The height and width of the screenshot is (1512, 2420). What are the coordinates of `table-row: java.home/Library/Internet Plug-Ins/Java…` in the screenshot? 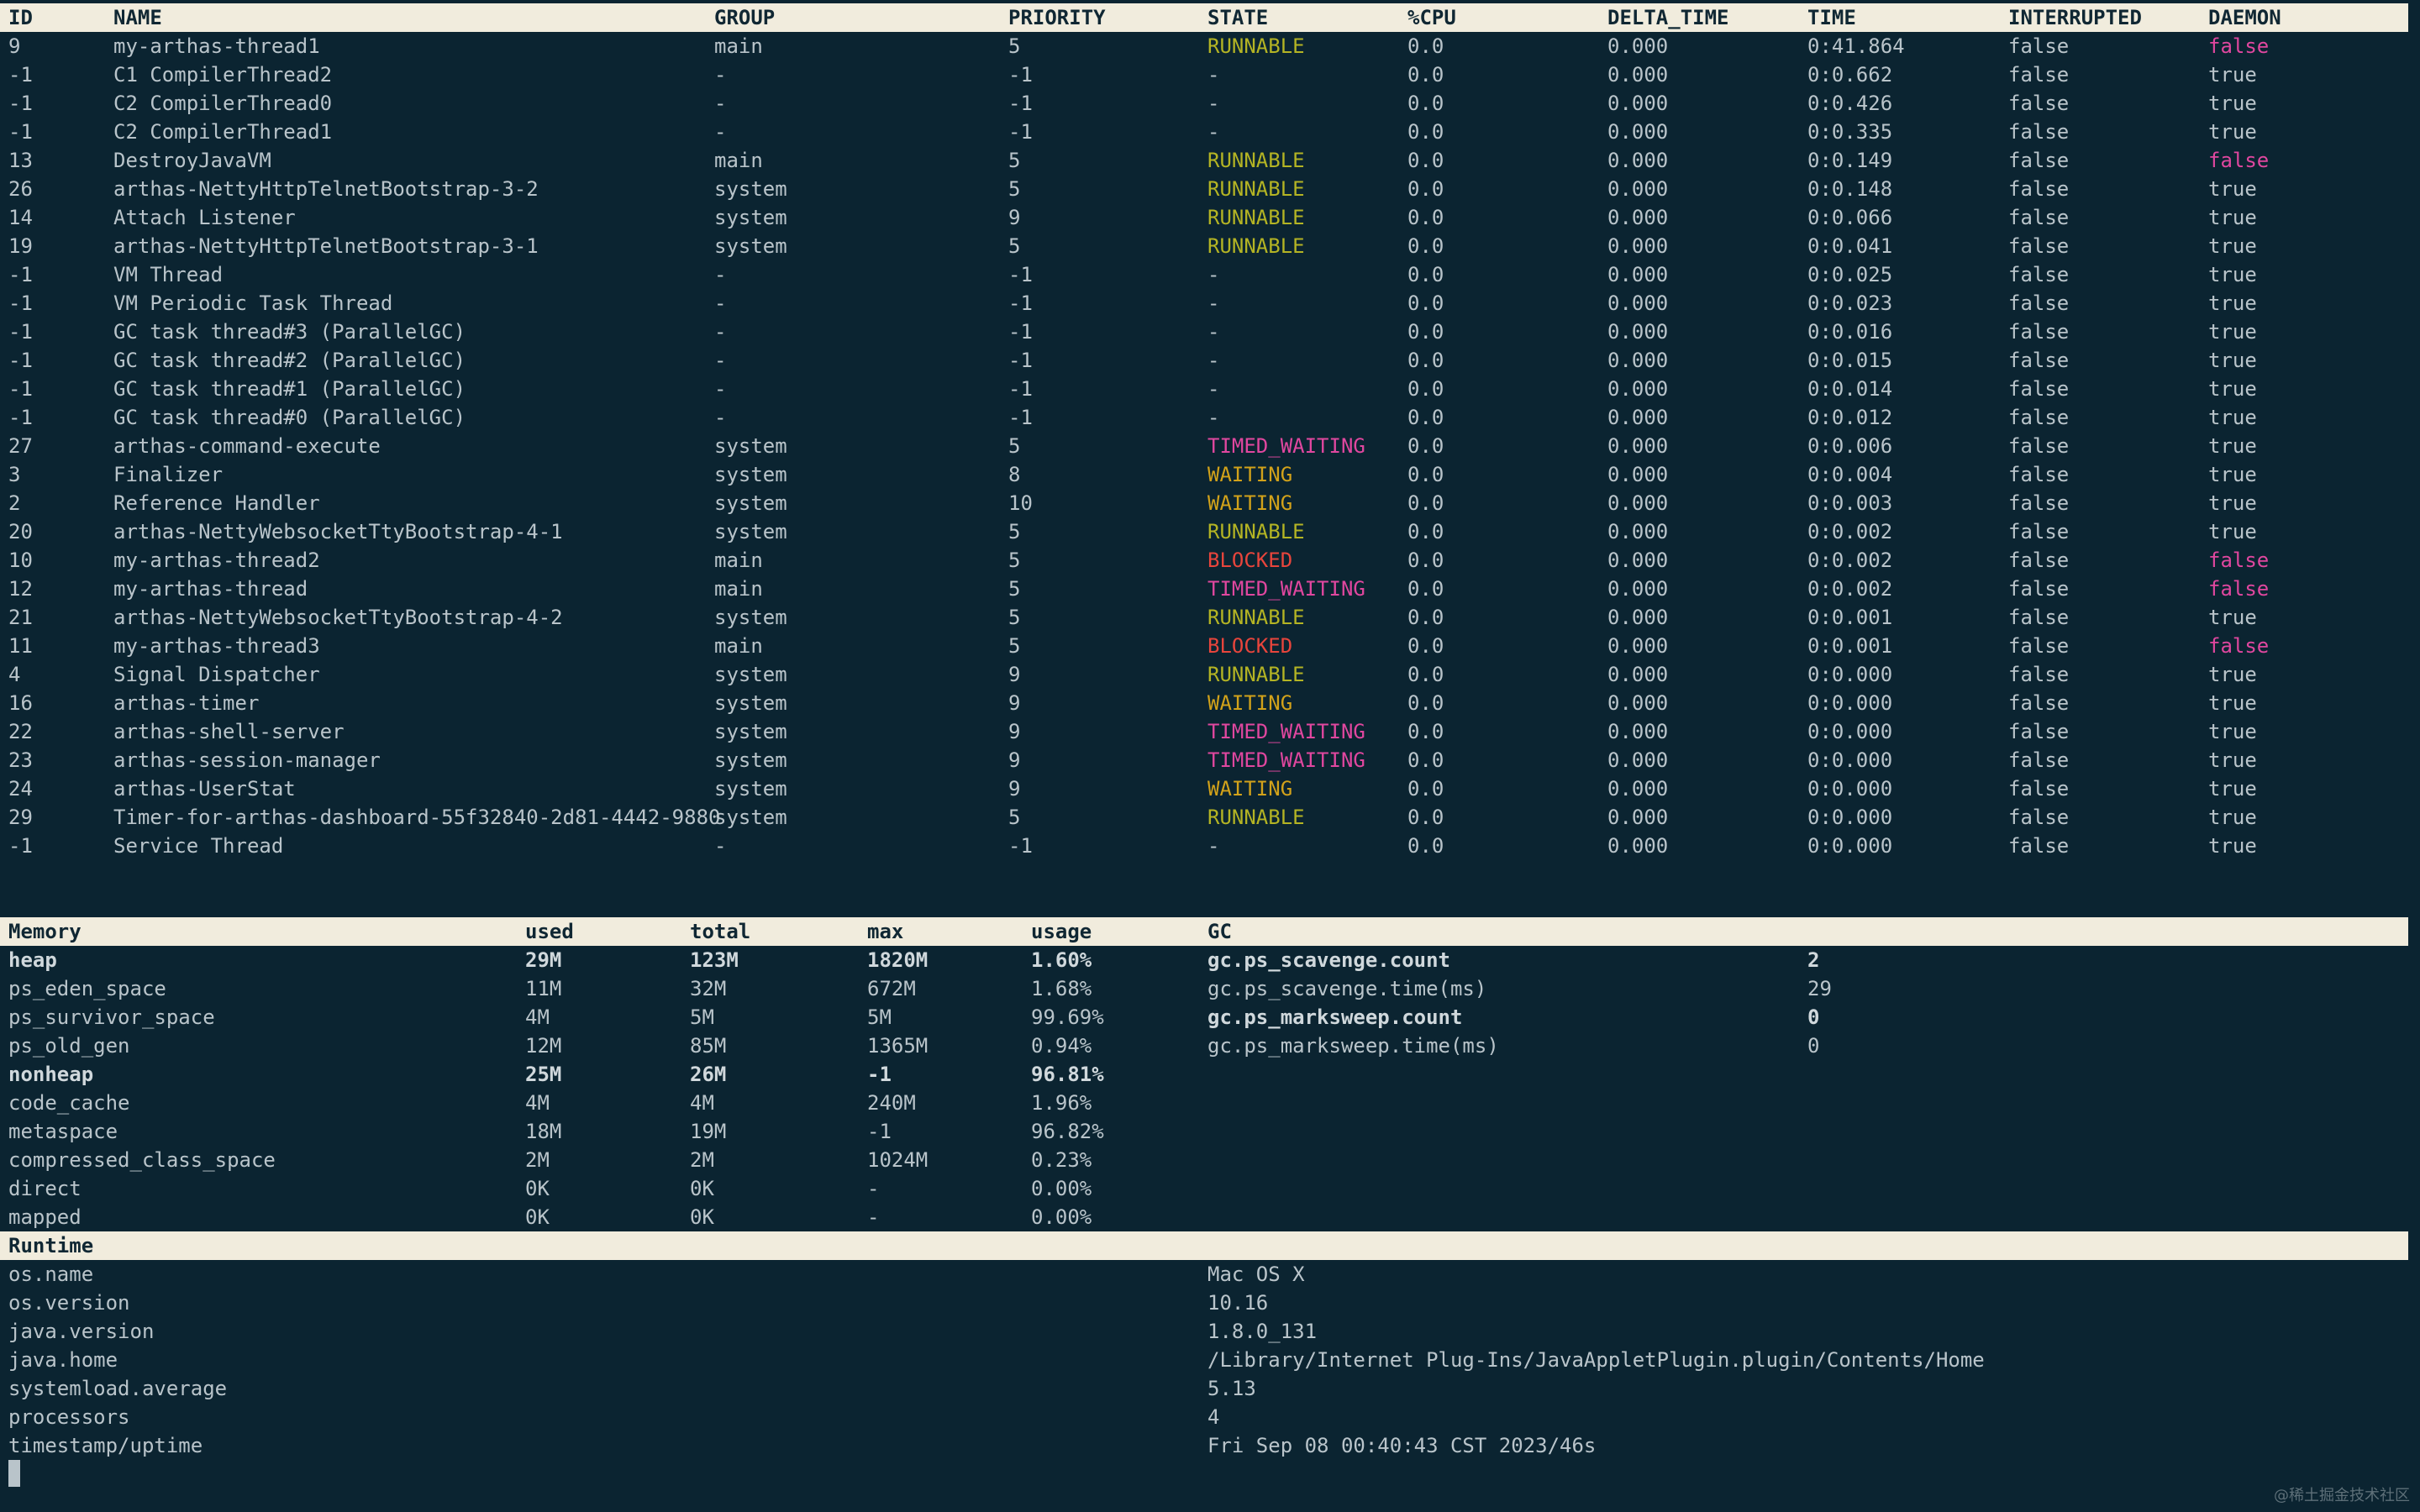 It's located at (1204, 1360).